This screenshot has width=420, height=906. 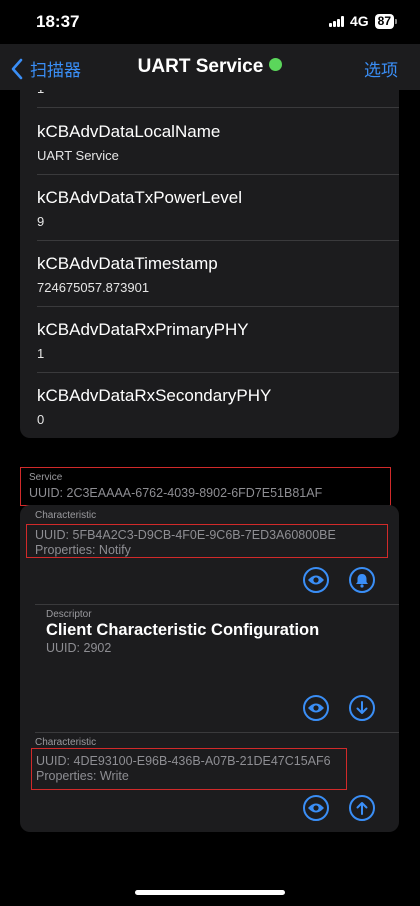 What do you see at coordinates (386, 21) in the screenshot?
I see `battery-icon: 87` at bounding box center [386, 21].